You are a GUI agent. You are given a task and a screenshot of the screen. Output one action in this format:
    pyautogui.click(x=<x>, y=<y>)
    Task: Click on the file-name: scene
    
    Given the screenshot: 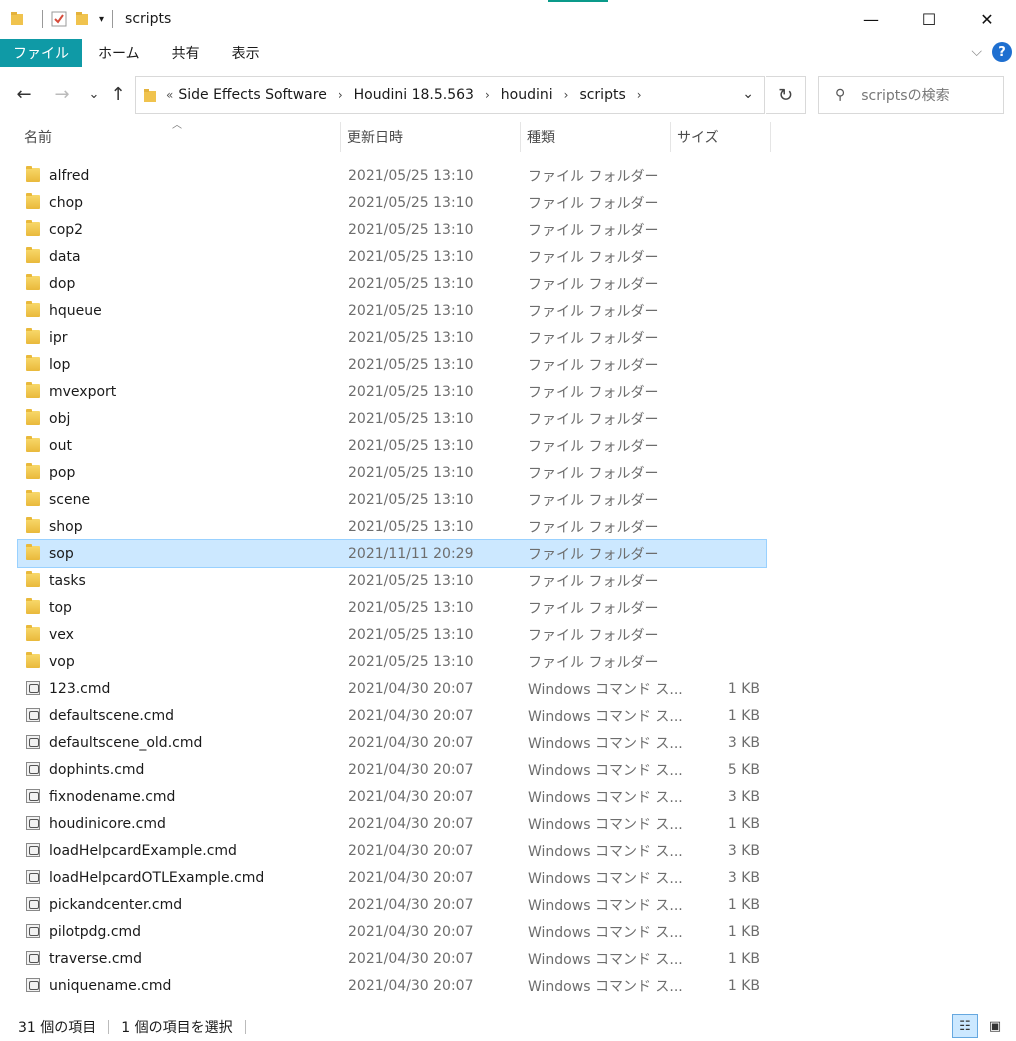 What is the action you would take?
    pyautogui.click(x=70, y=499)
    